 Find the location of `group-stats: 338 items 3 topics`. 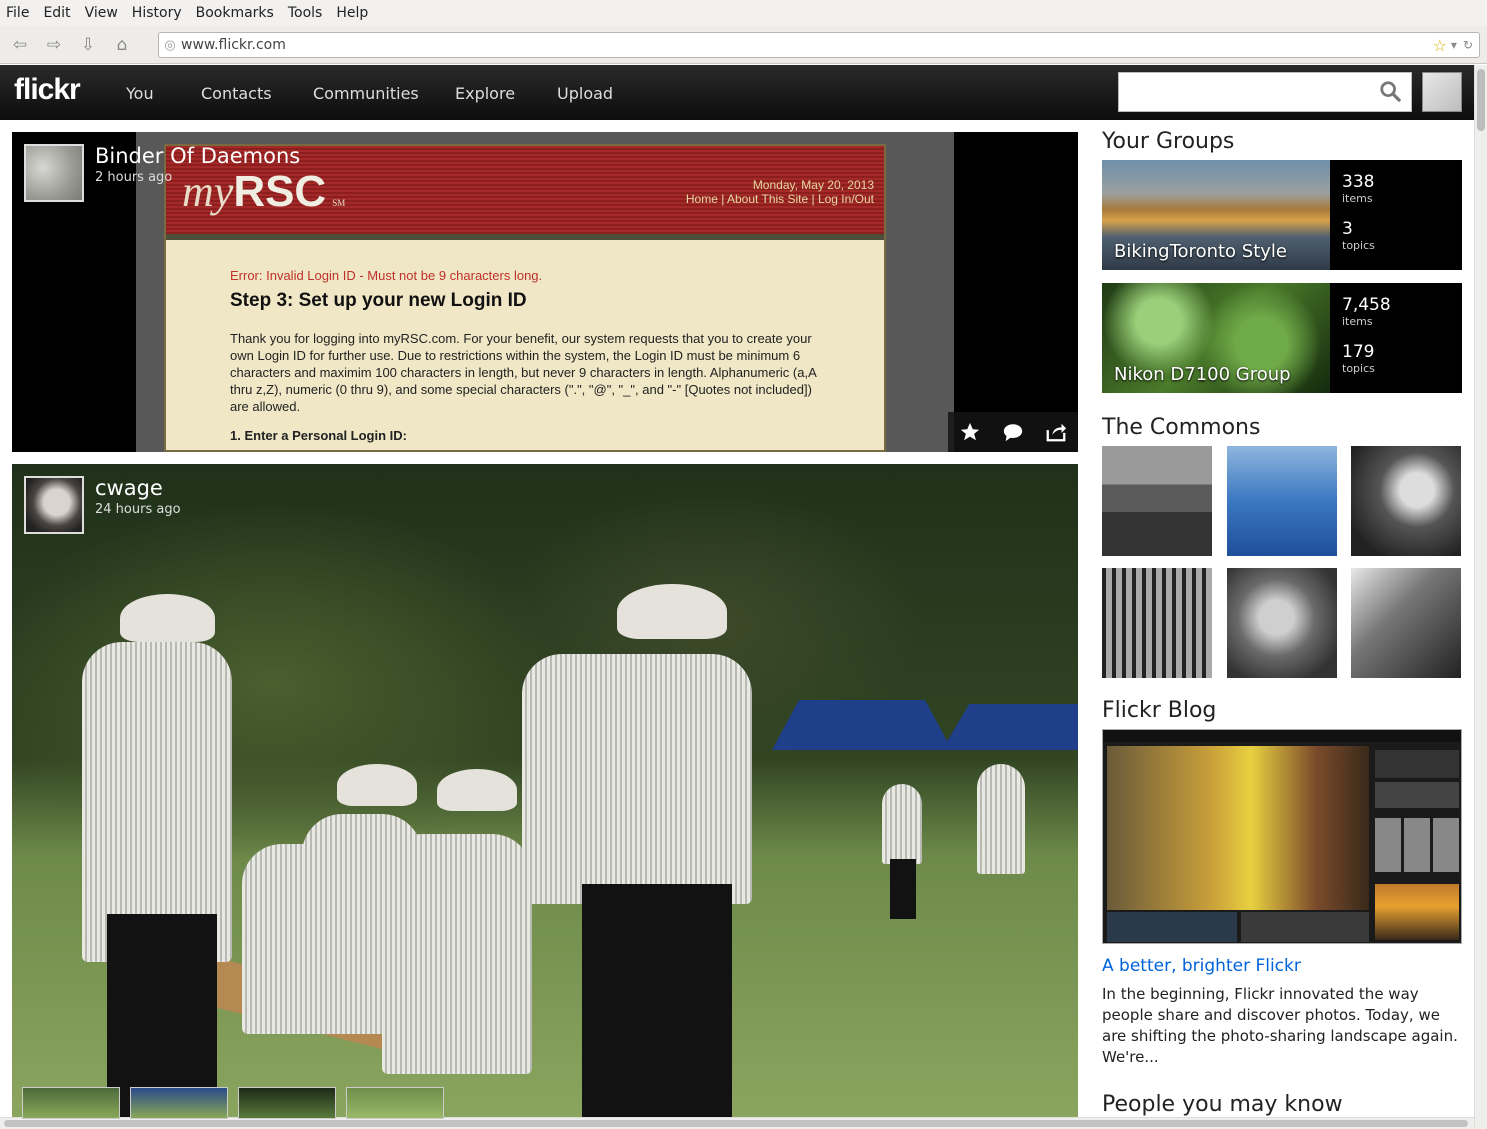

group-stats: 338 items 3 topics is located at coordinates (1358, 219).